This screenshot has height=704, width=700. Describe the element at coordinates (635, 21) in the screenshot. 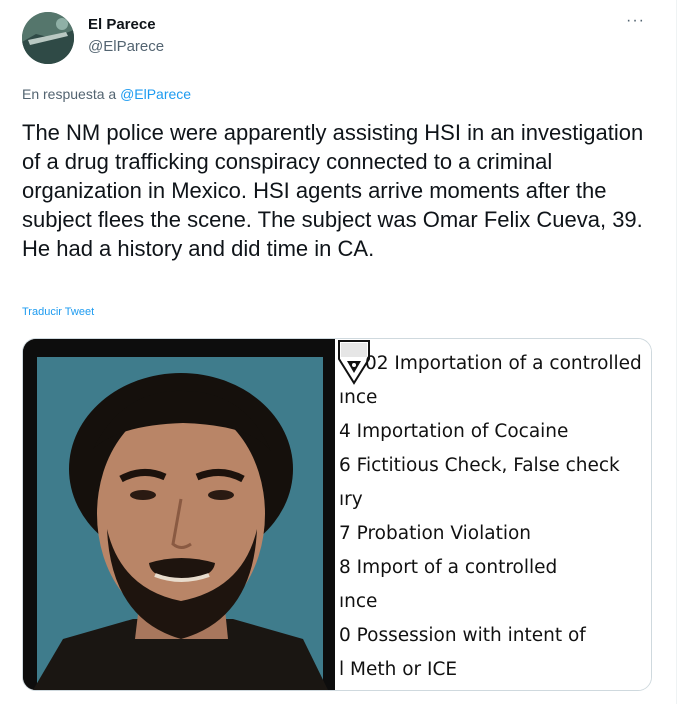

I see `more-options-icon: ···` at that location.